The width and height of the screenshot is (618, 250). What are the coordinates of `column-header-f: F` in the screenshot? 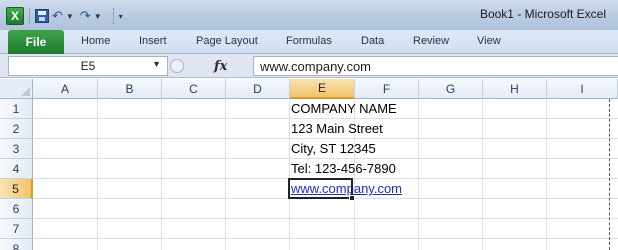 It's located at (387, 89).